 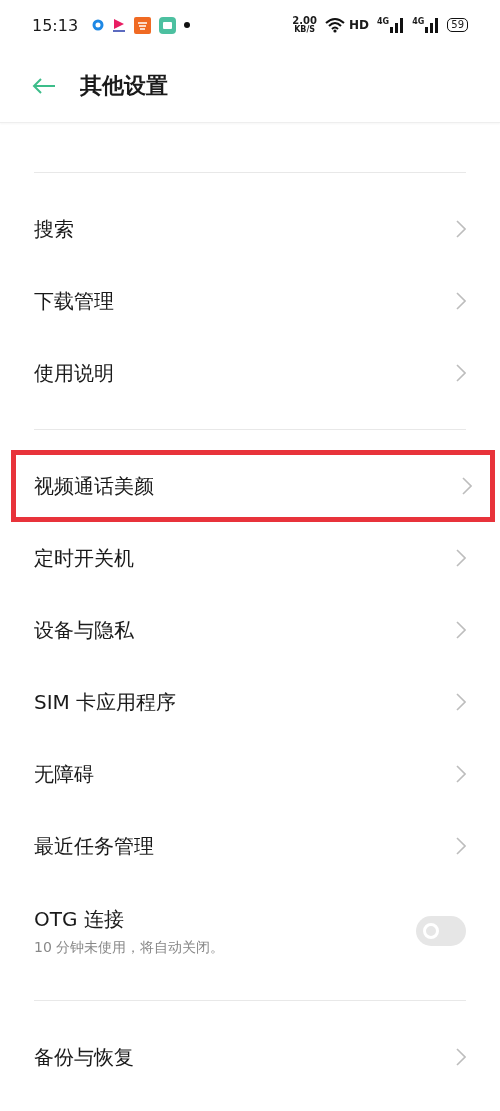 What do you see at coordinates (44, 86) in the screenshot?
I see `back-arrow-icon` at bounding box center [44, 86].